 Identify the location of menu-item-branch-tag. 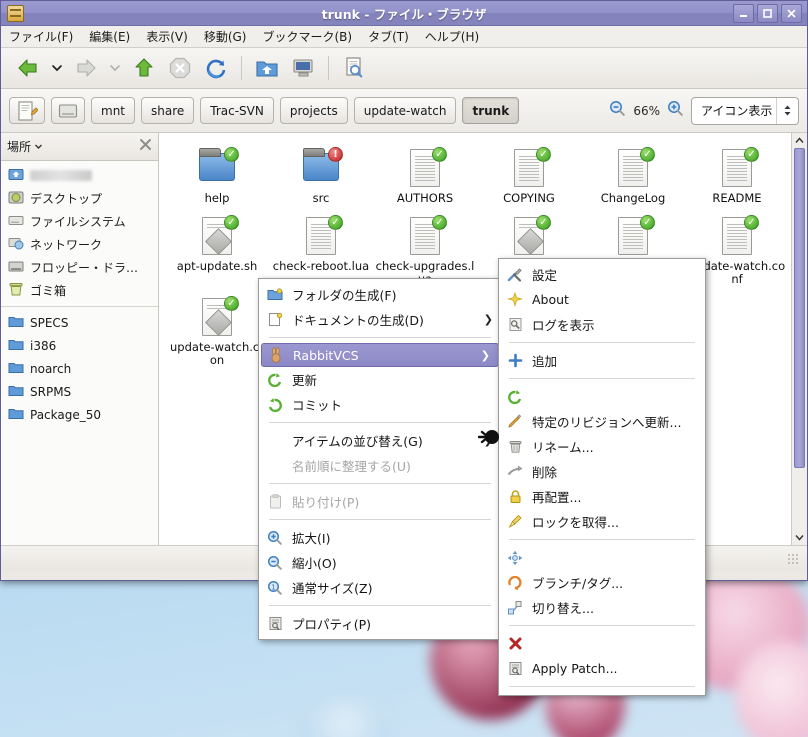
(602, 557).